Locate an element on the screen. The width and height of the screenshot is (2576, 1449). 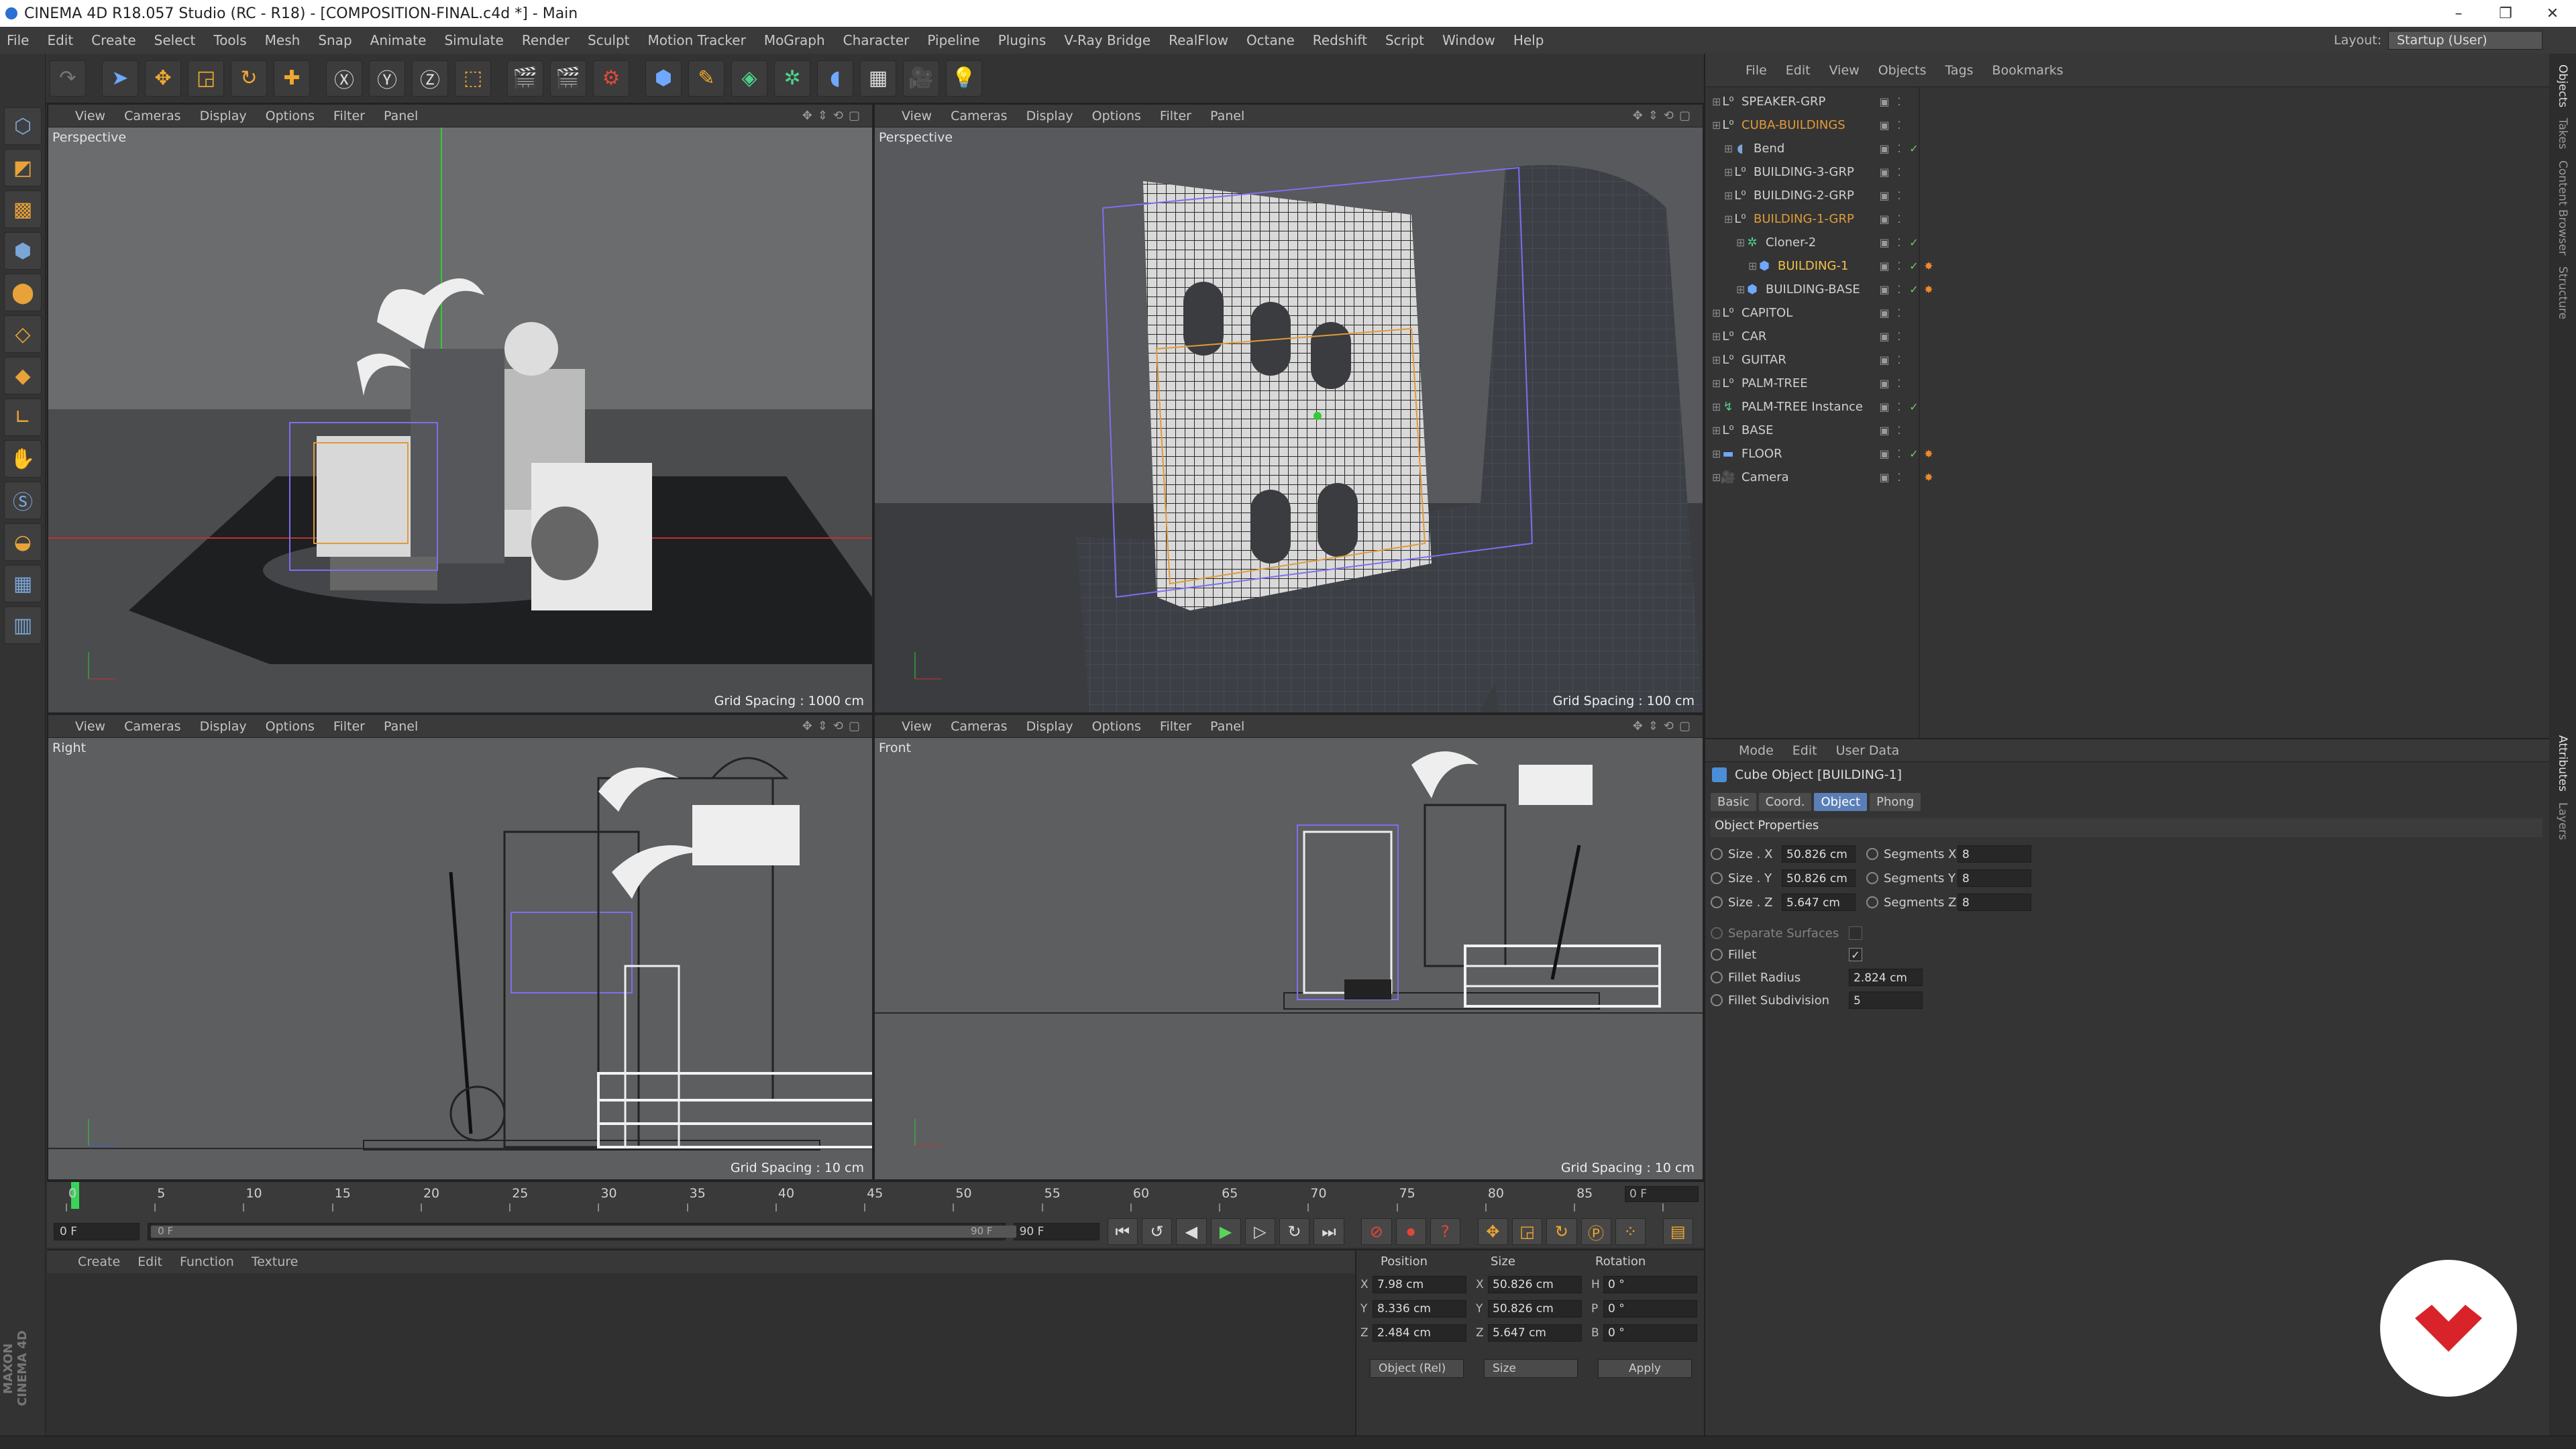
size-field: 50.826 cm is located at coordinates (1535, 1284).